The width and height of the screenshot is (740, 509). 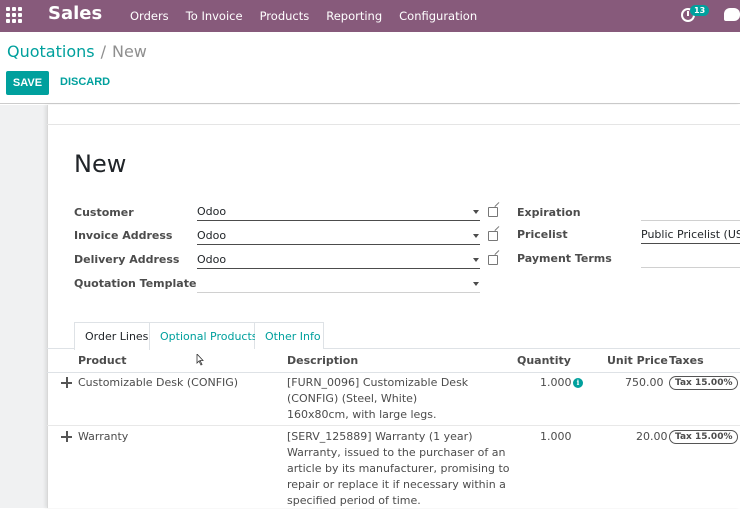 I want to click on column-header-taxes: Taxes, so click(x=686, y=360).